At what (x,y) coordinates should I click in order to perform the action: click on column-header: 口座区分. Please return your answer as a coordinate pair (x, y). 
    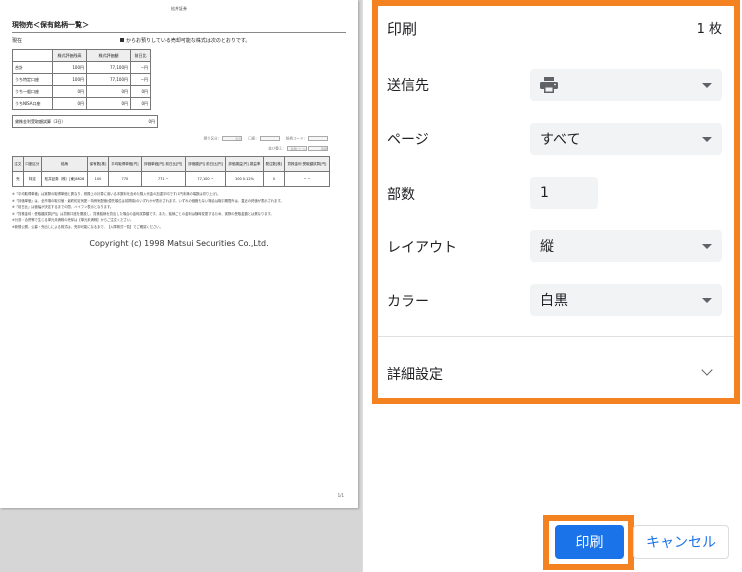
    Looking at the image, I should click on (32, 164).